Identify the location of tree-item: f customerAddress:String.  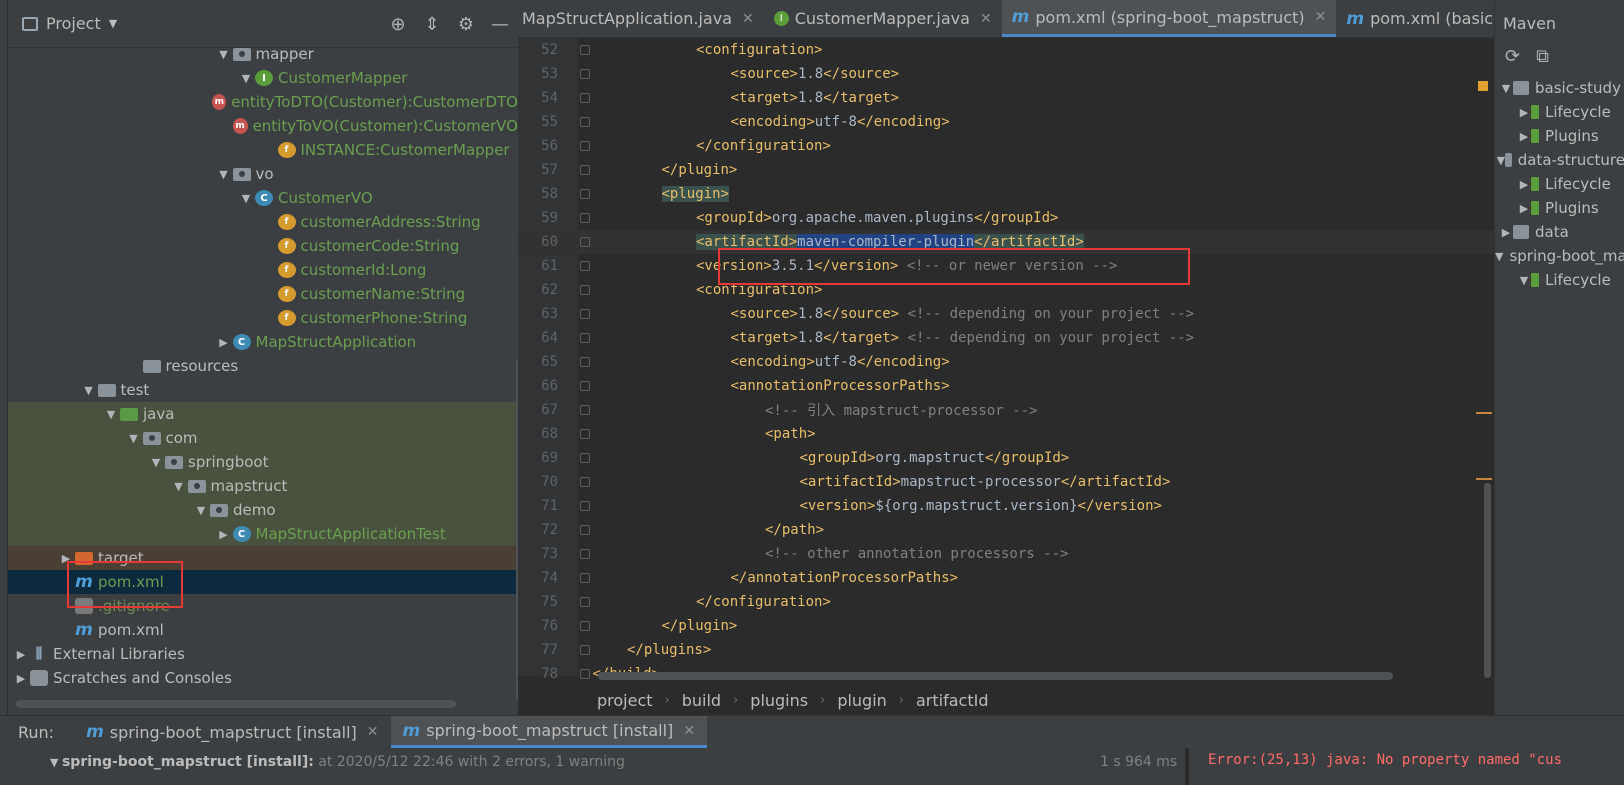
(263, 222).